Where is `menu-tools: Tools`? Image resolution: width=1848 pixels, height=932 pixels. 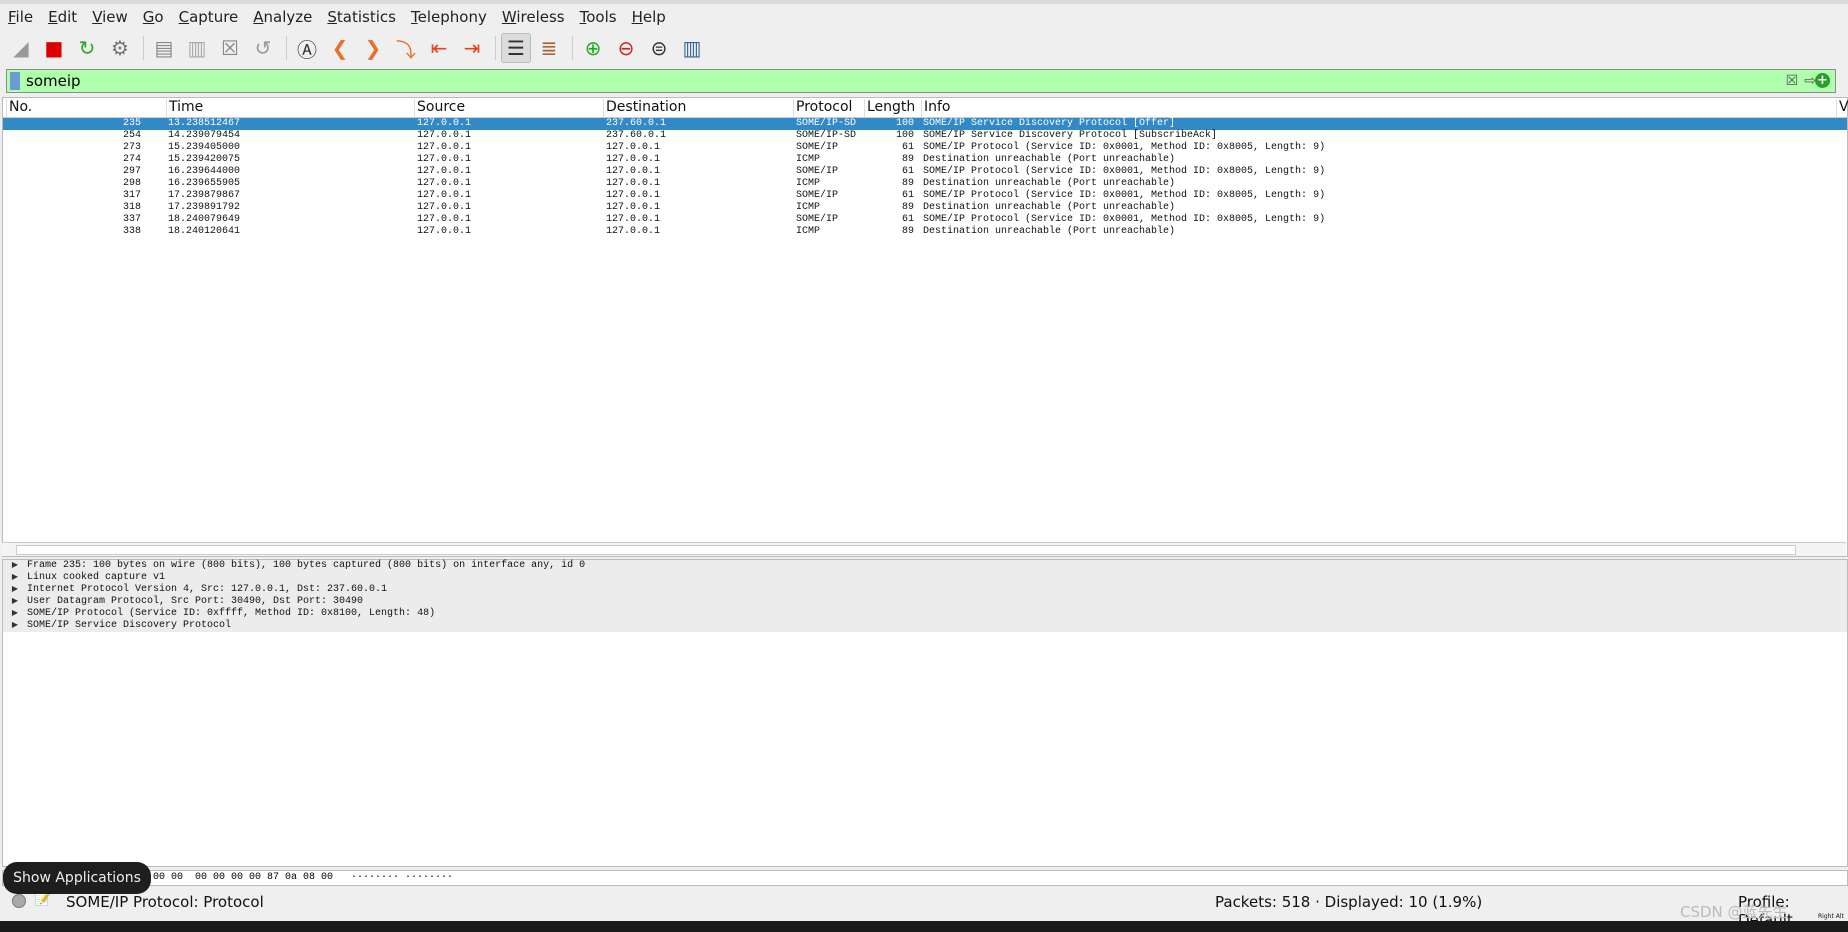
menu-tools: Tools is located at coordinates (598, 17).